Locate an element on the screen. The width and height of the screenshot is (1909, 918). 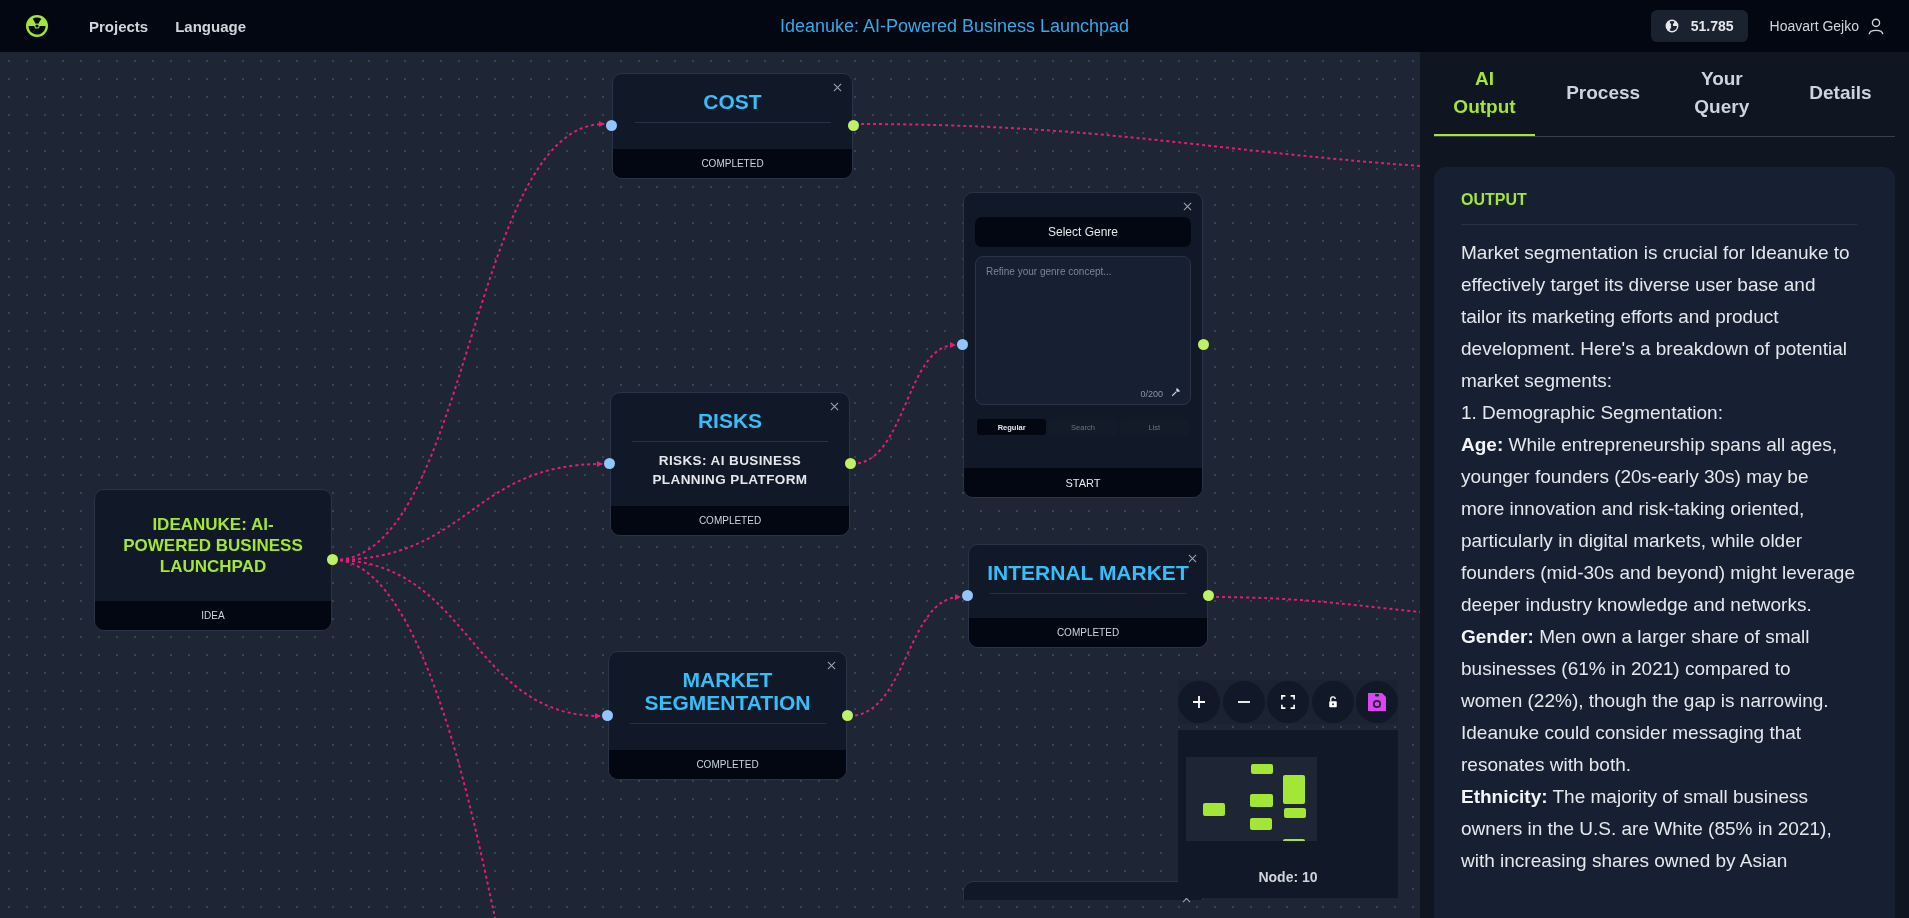
save-button is located at coordinates (1377, 702).